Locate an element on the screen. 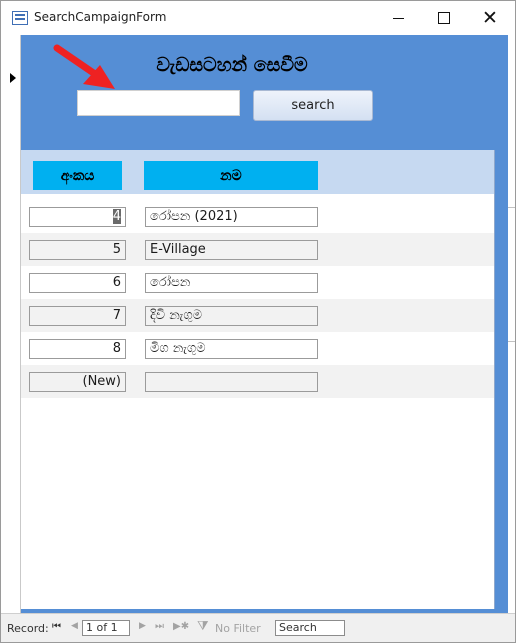  form-title: වැඩසටහන් සෙවීම is located at coordinates (232, 65).